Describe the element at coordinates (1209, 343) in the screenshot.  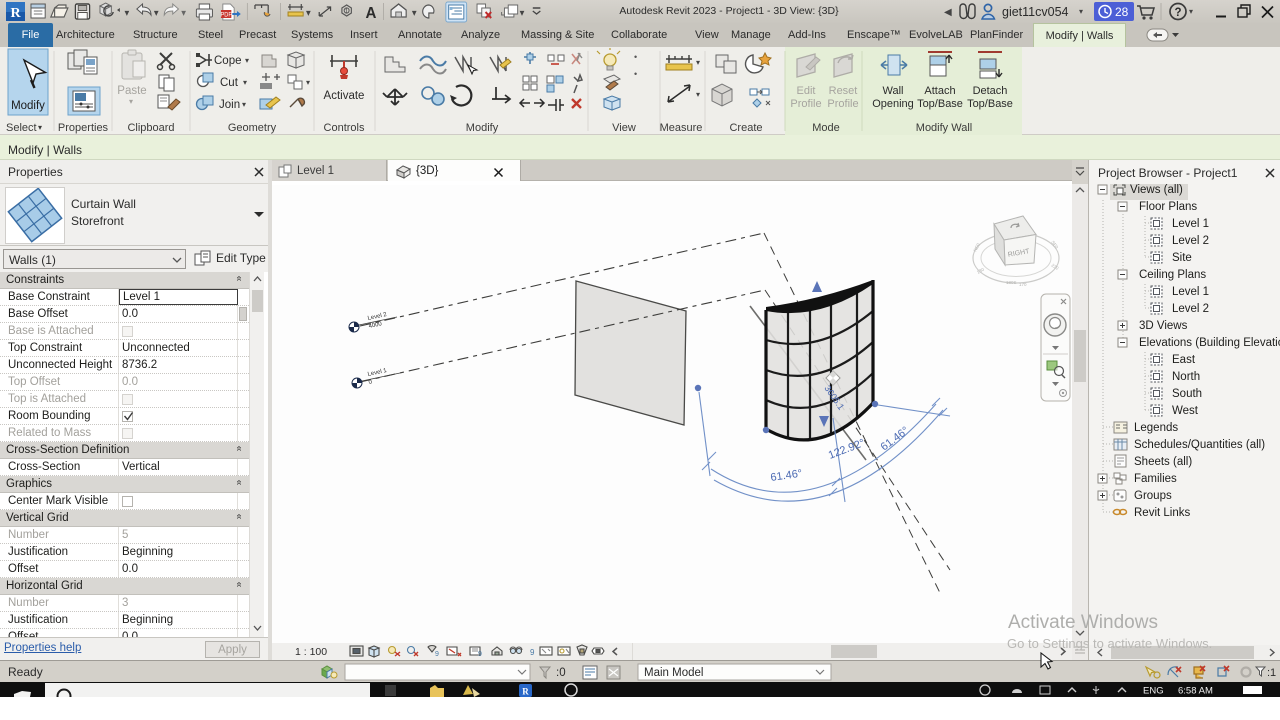
I see `svg-text: Elevations (Building Elevation` at that location.